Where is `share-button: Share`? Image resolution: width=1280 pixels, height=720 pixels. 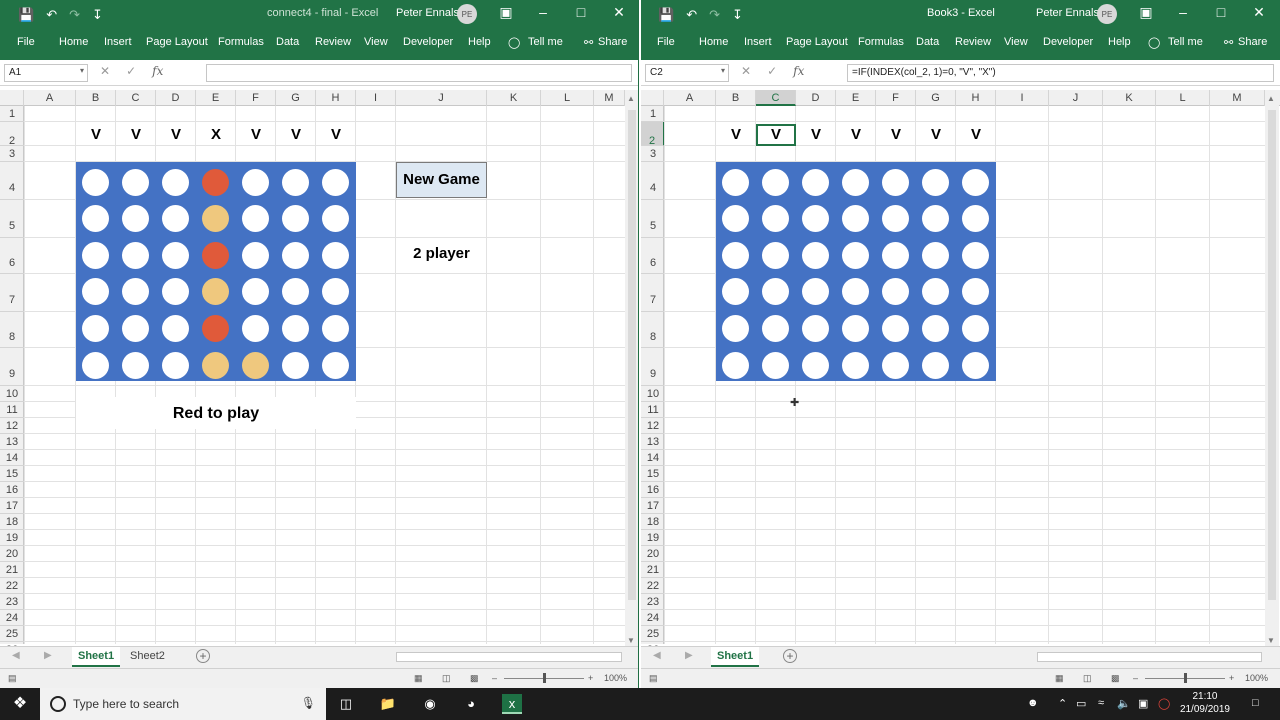 share-button: Share is located at coordinates (612, 42).